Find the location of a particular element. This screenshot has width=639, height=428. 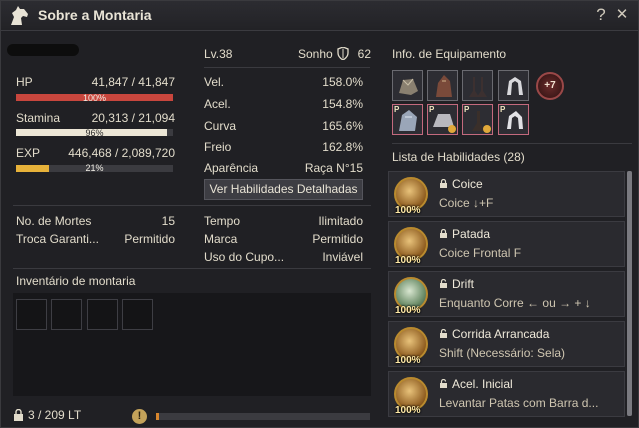

death-count-value: 15 is located at coordinates (168, 221).